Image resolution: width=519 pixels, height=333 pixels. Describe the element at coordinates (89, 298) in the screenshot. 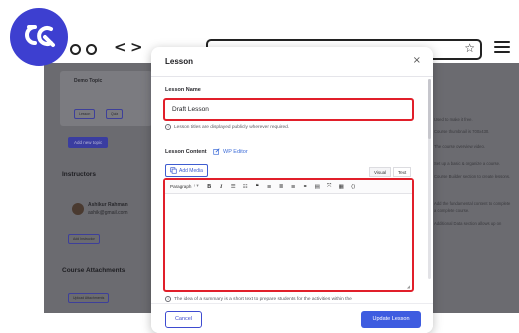

I see `upload-attachments-button: Upload Attachments` at that location.